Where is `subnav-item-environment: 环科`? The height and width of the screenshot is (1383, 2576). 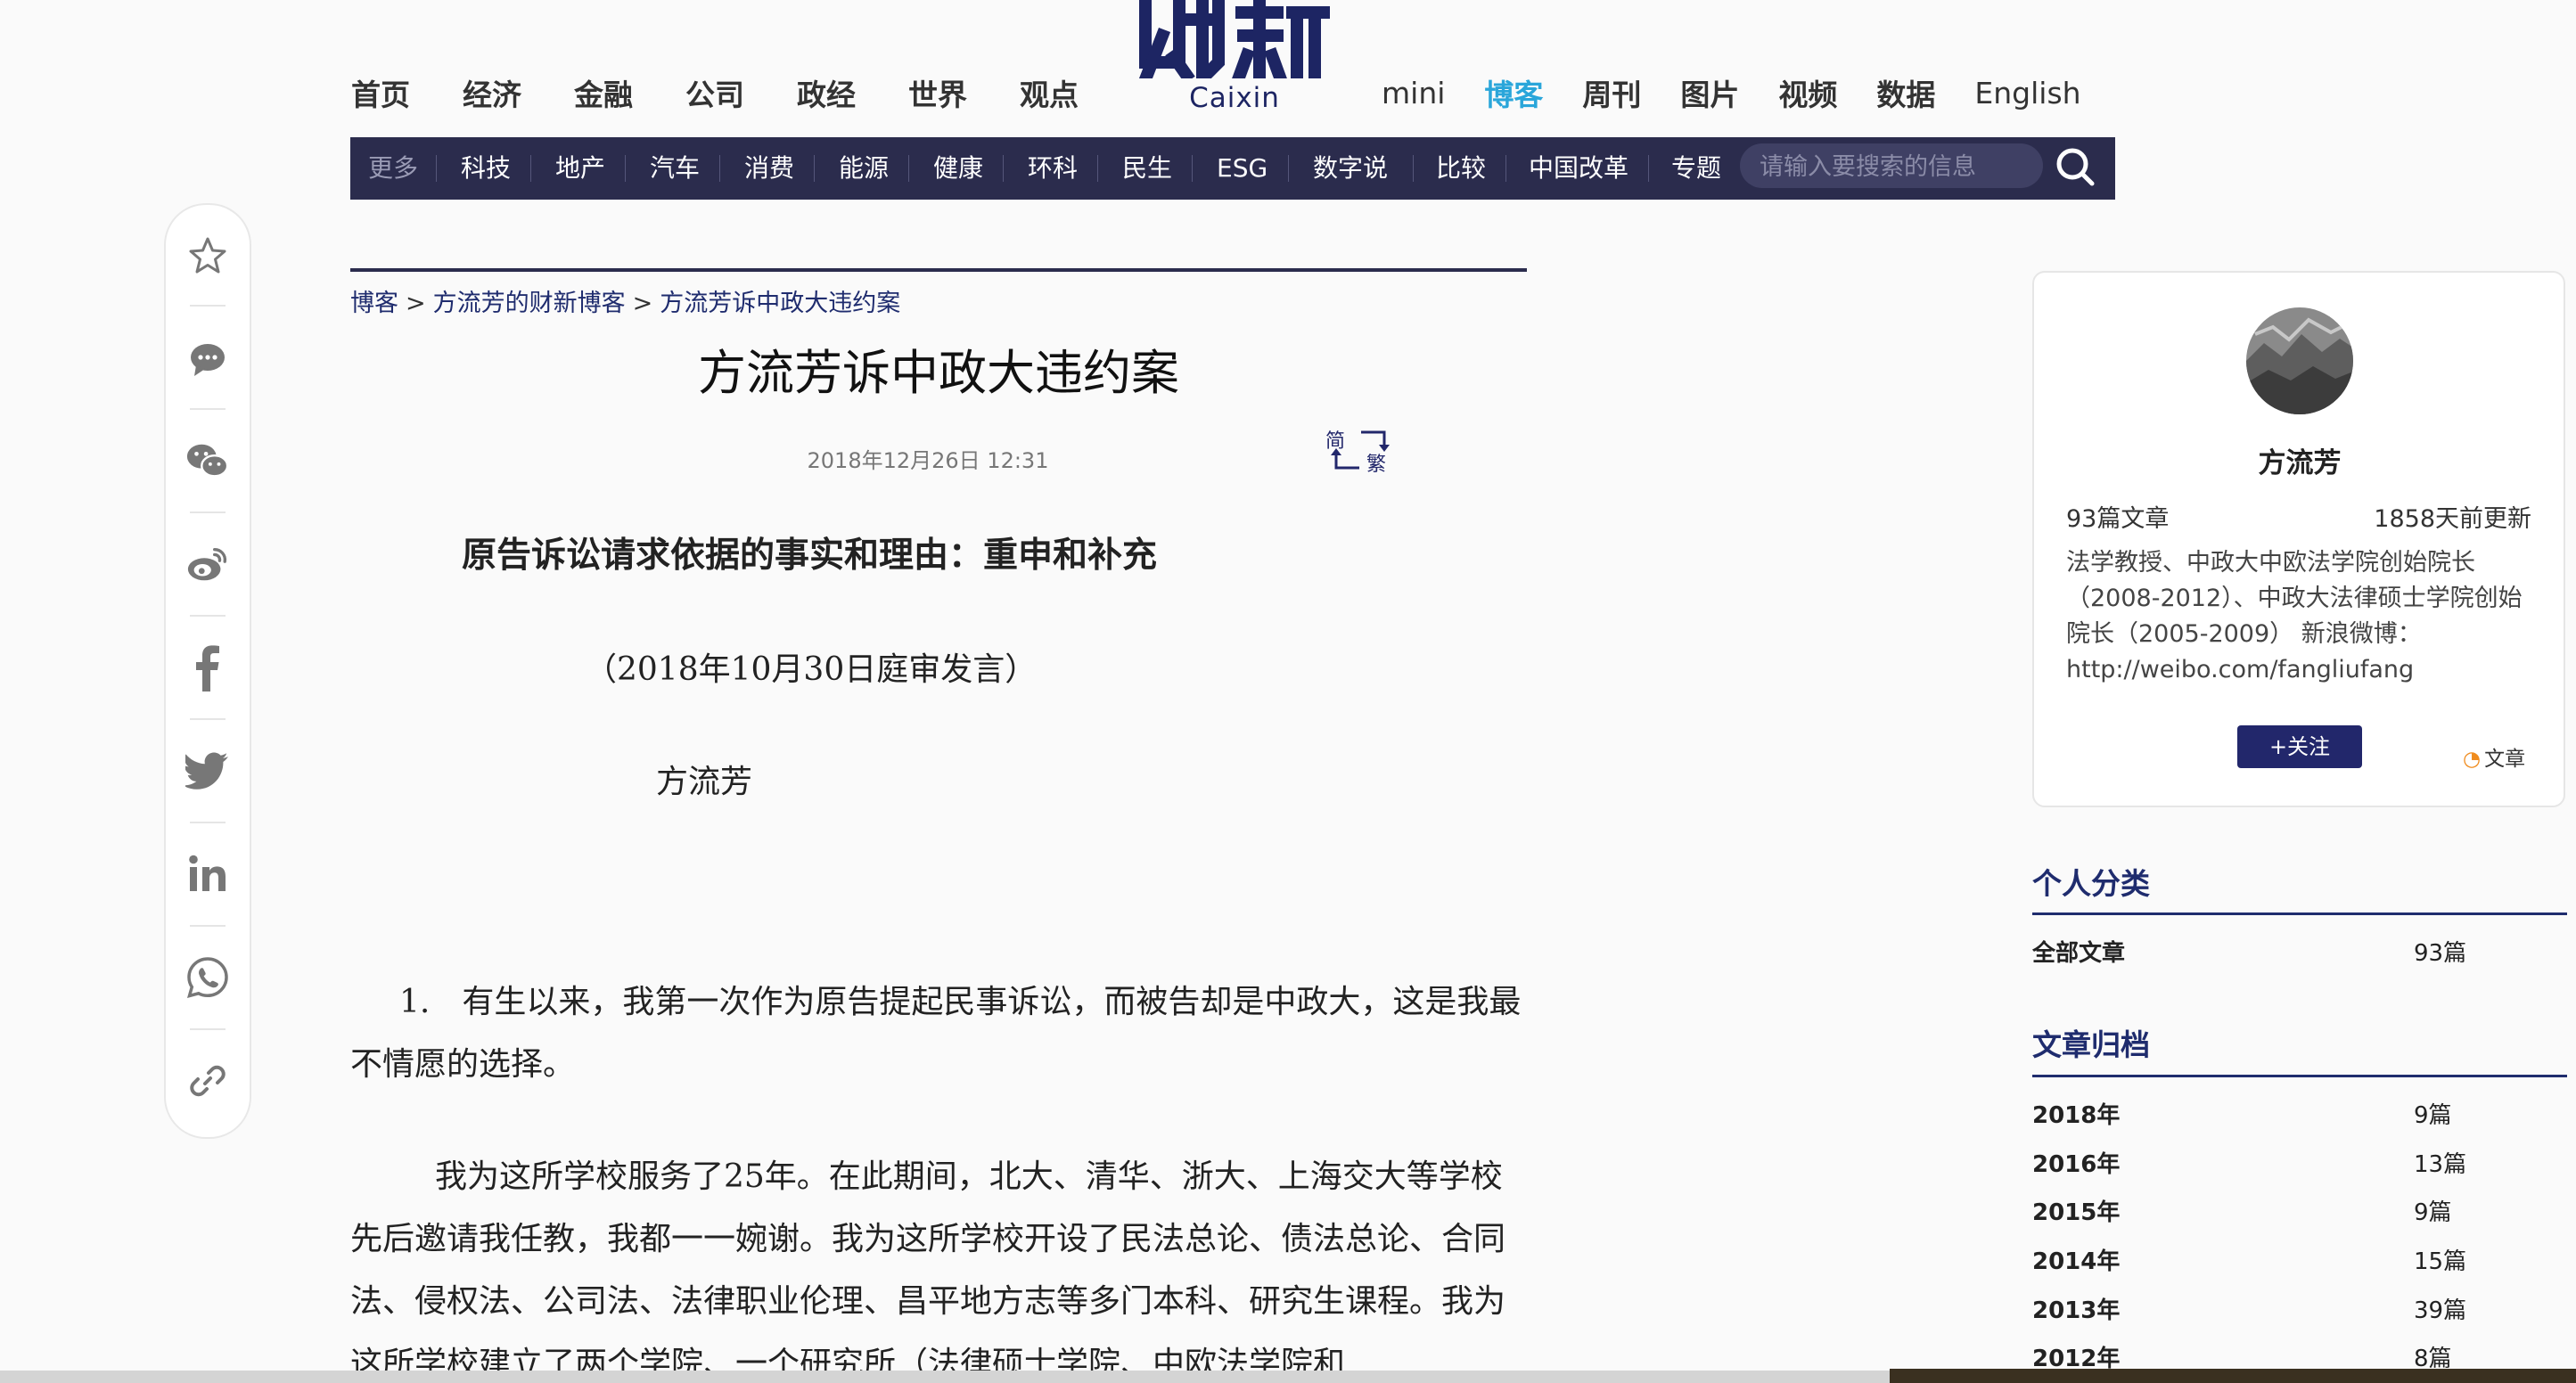 subnav-item-environment: 环科 is located at coordinates (1053, 168).